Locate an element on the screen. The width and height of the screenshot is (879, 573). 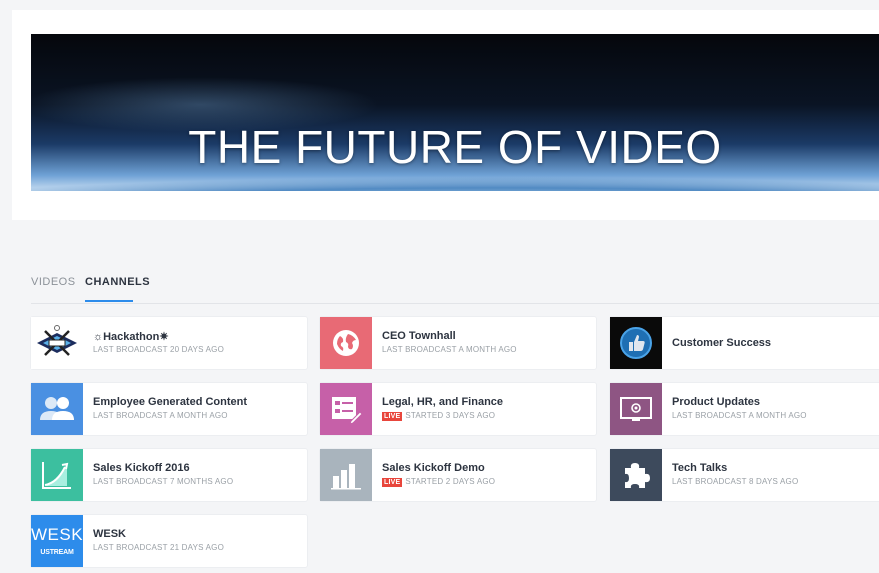
channel-status-text: LAST BROADCAST 8 DAYS AGO is located at coordinates (735, 481).